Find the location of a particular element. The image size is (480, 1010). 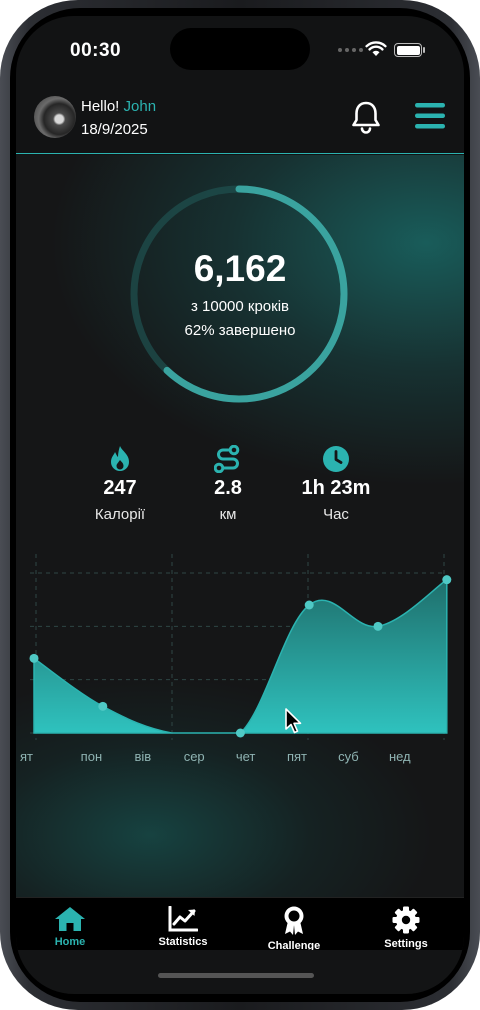

menu-icon is located at coordinates (430, 116).